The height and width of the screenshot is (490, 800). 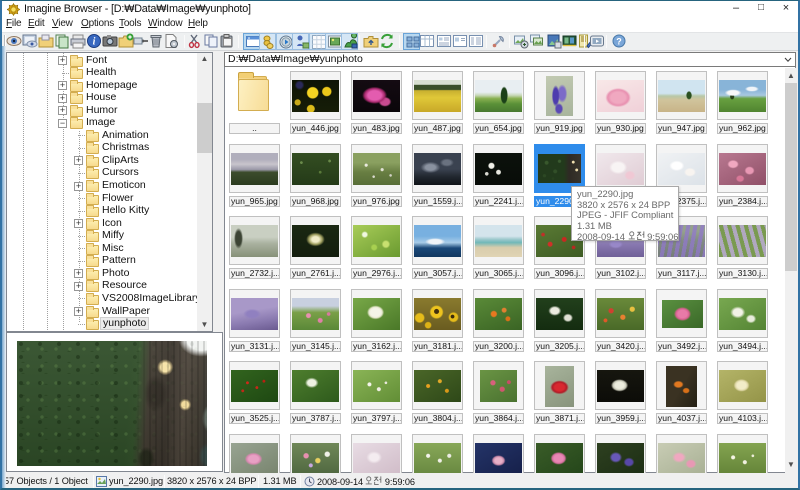 What do you see at coordinates (94, 42) in the screenshot?
I see `svg-text: i` at bounding box center [94, 42].